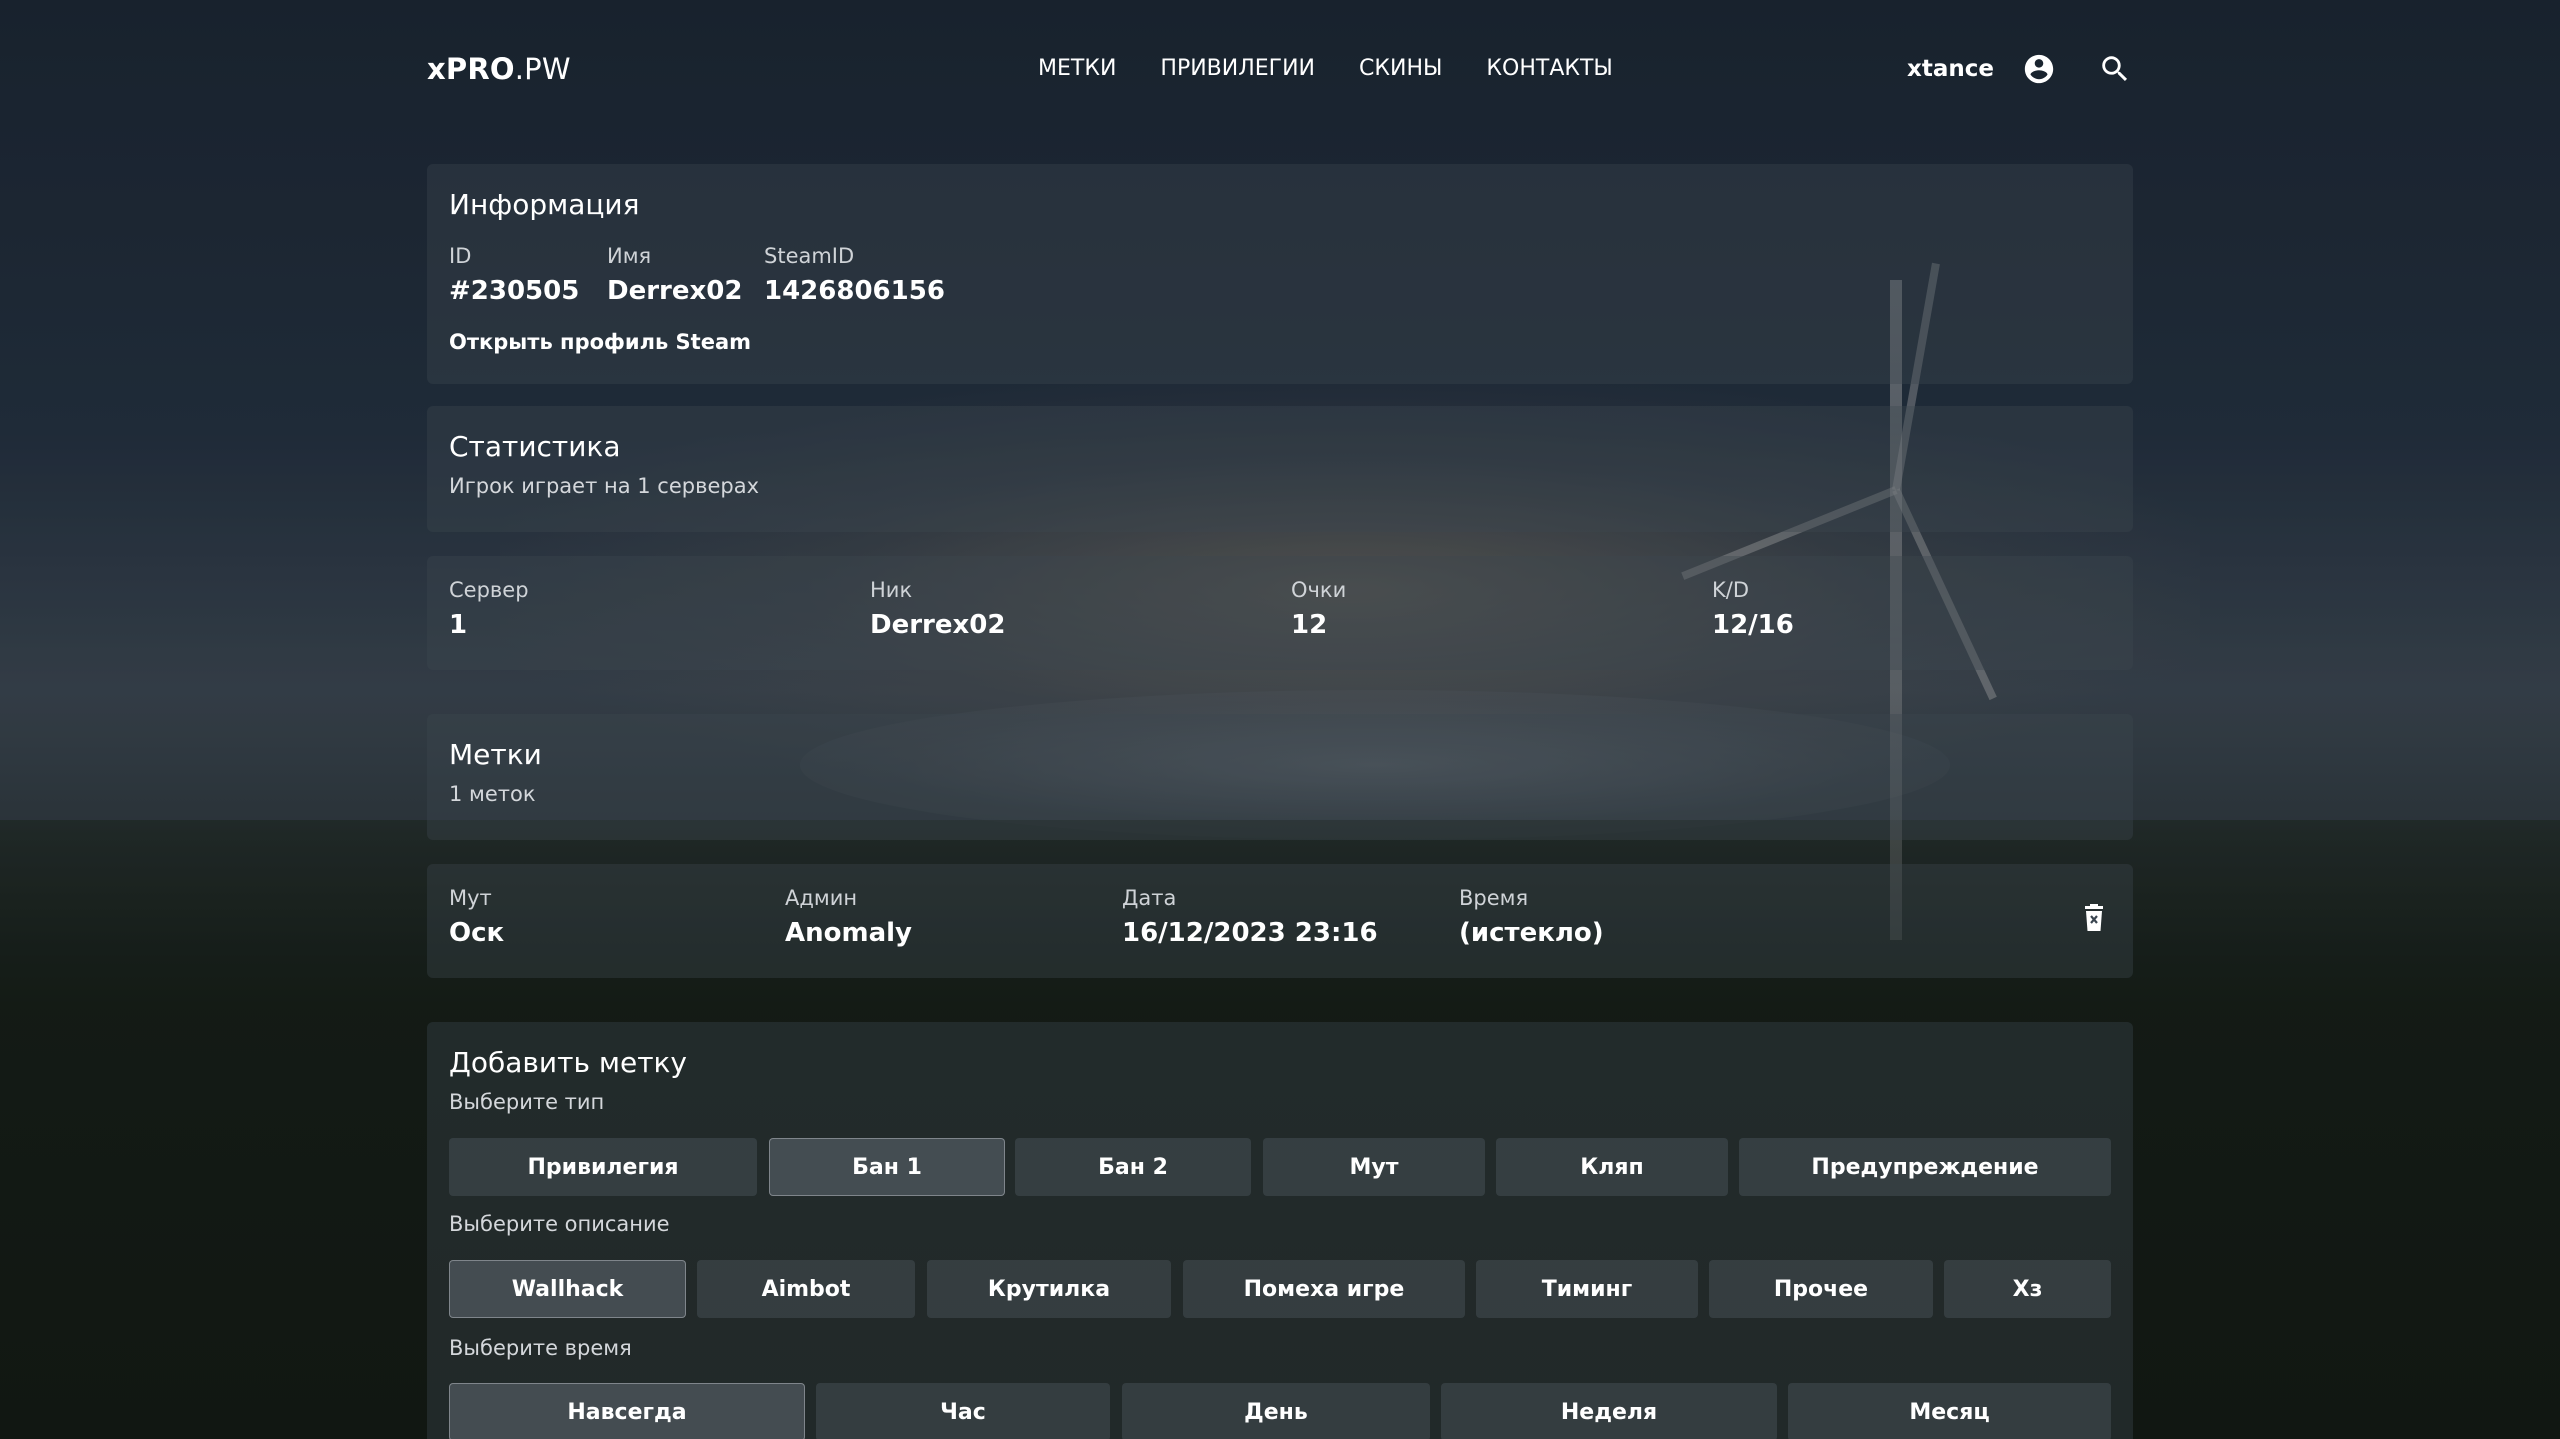 This screenshot has height=1439, width=2560. I want to click on time-label: Время, so click(1494, 898).